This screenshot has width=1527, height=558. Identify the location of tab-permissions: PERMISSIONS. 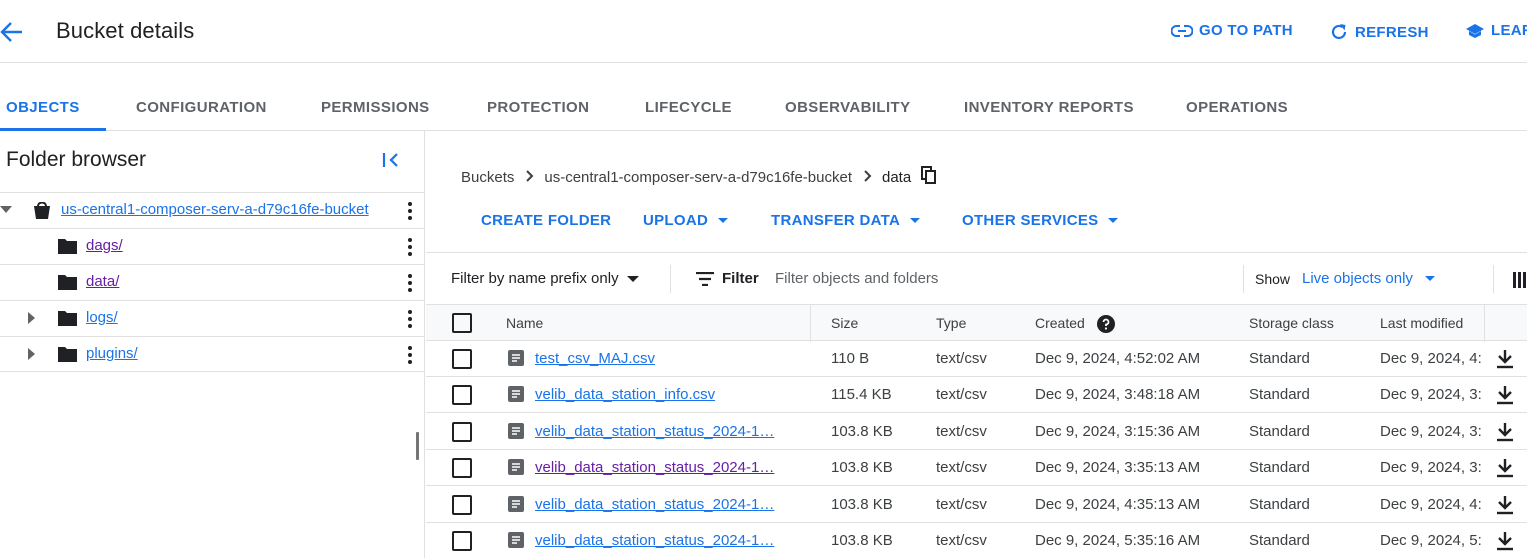
(375, 107).